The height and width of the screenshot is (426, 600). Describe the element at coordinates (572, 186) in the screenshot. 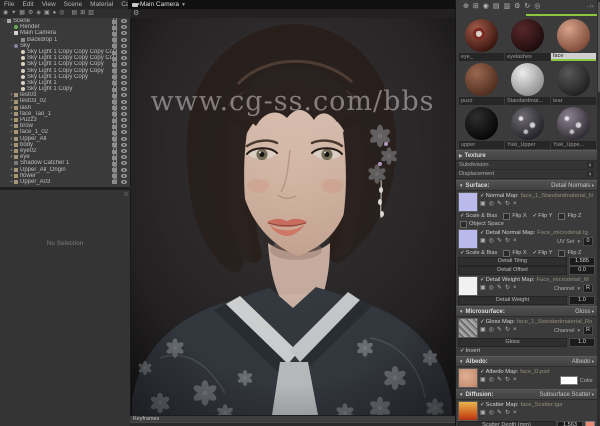

I see `surface-mode-dropdown: Detail Normals` at that location.